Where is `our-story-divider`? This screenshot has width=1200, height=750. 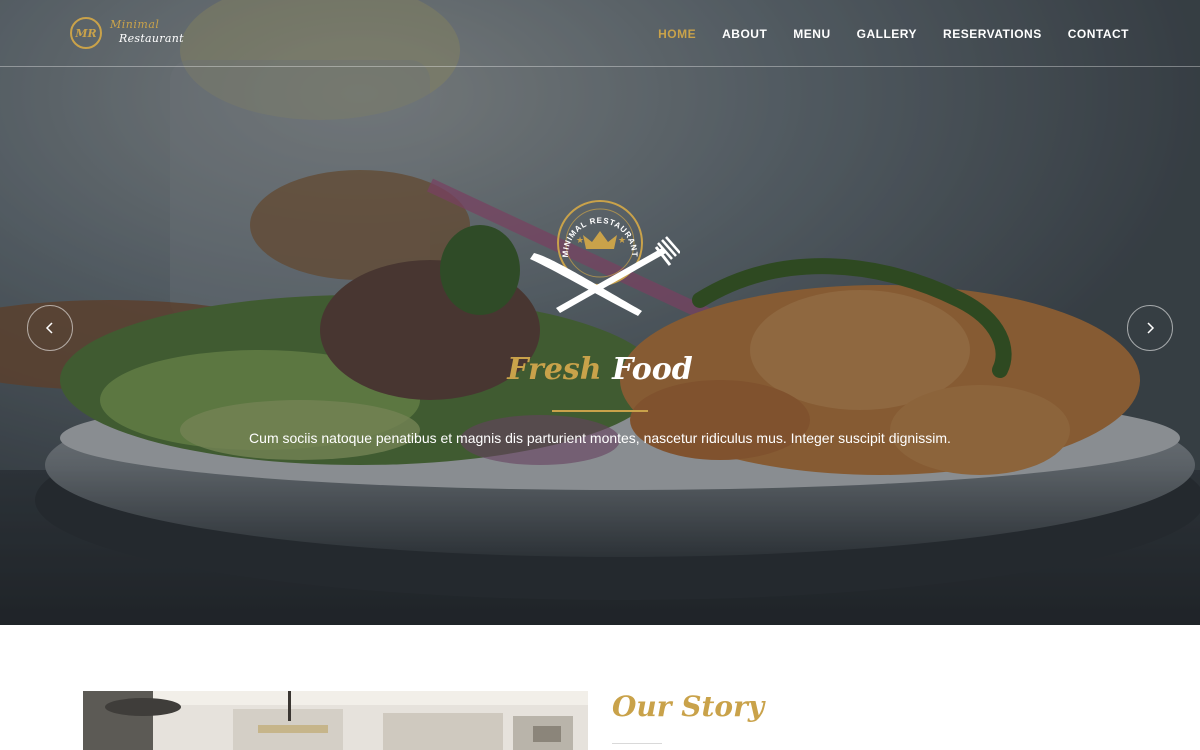 our-story-divider is located at coordinates (637, 743).